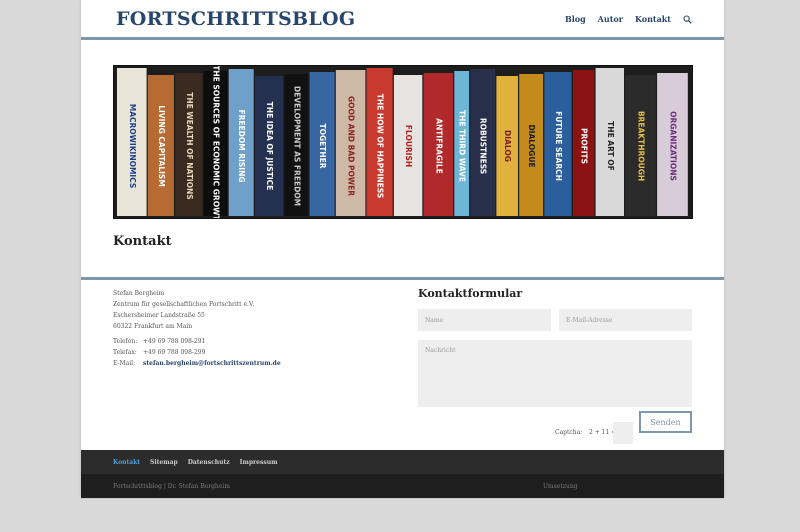  I want to click on book-spine-title: FLOURISH, so click(408, 146).